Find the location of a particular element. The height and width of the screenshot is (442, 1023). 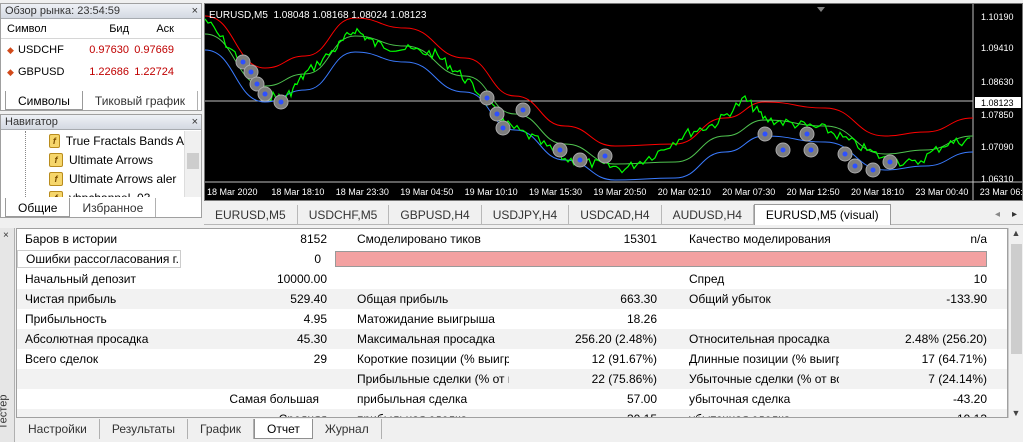

price-axis-label: 1.08630 is located at coordinates (997, 82).